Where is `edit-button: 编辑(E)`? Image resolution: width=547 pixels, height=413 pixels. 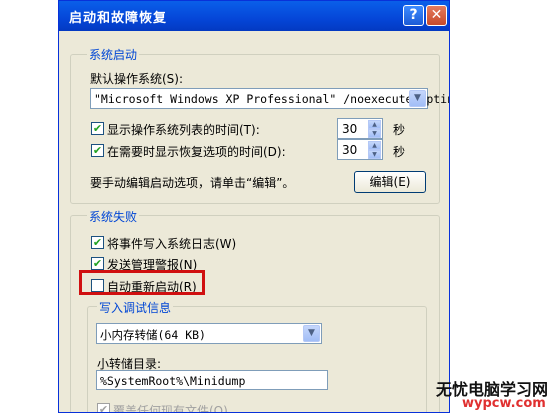
edit-button: 编辑(E) is located at coordinates (390, 182).